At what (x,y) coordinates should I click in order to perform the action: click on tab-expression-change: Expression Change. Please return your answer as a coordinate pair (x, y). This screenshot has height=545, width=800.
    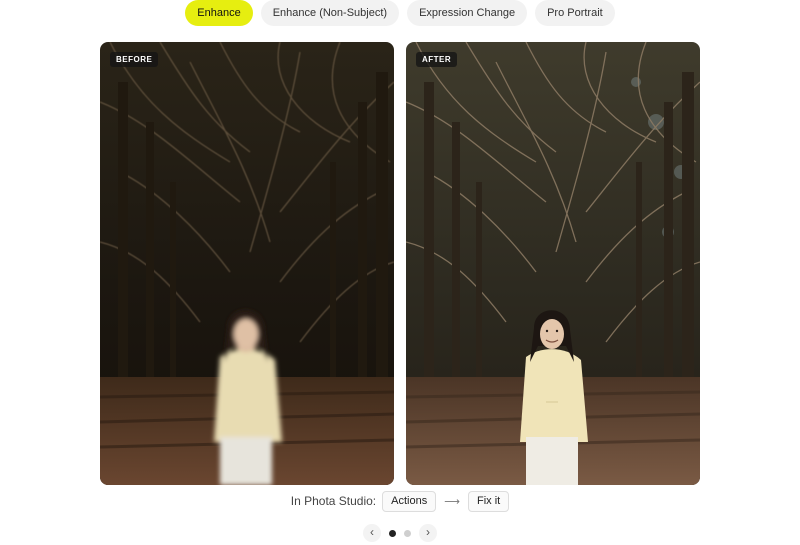
    Looking at the image, I should click on (467, 13).